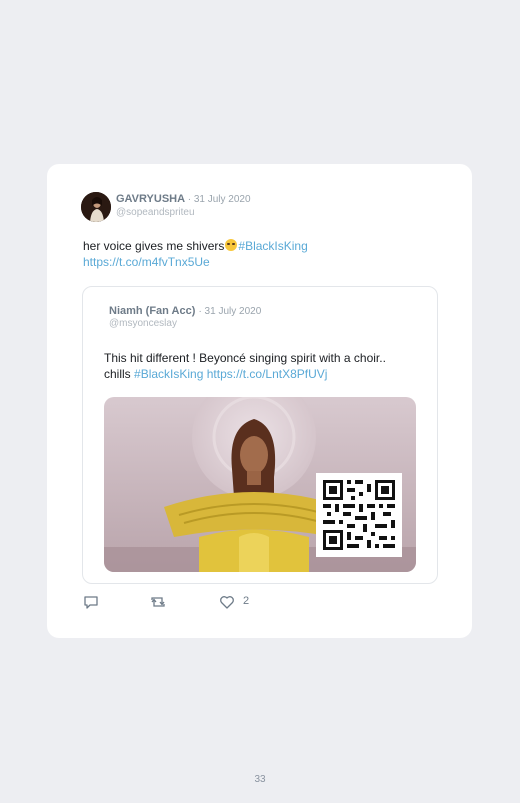 The image size is (520, 803). I want to click on tweet-url-link: https://t.co/m4fvTnx5Ue, so click(146, 262).